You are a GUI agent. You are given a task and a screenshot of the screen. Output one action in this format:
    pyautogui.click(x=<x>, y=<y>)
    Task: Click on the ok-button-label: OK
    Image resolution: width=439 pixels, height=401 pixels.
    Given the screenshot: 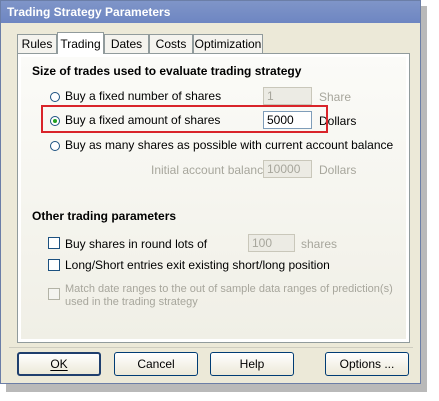 What is the action you would take?
    pyautogui.click(x=59, y=364)
    